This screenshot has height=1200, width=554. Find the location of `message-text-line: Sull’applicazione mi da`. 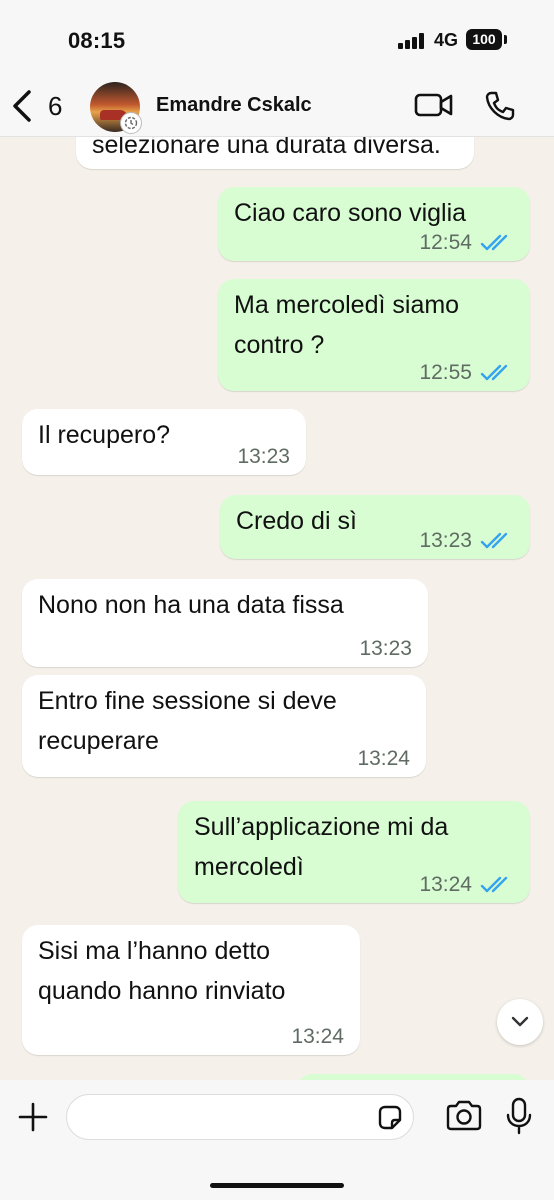

message-text-line: Sull’applicazione mi da is located at coordinates (321, 827).